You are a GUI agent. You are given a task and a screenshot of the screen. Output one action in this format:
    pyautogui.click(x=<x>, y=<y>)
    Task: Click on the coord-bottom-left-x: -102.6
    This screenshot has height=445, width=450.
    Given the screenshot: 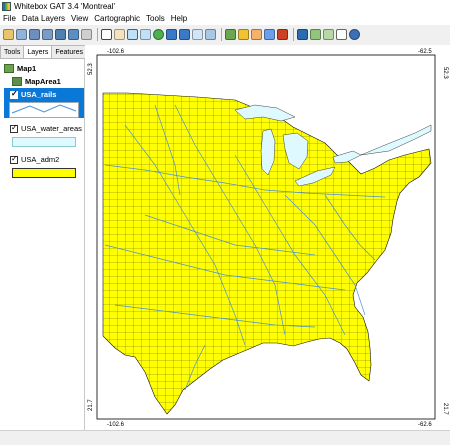 What is the action you would take?
    pyautogui.click(x=116, y=425)
    